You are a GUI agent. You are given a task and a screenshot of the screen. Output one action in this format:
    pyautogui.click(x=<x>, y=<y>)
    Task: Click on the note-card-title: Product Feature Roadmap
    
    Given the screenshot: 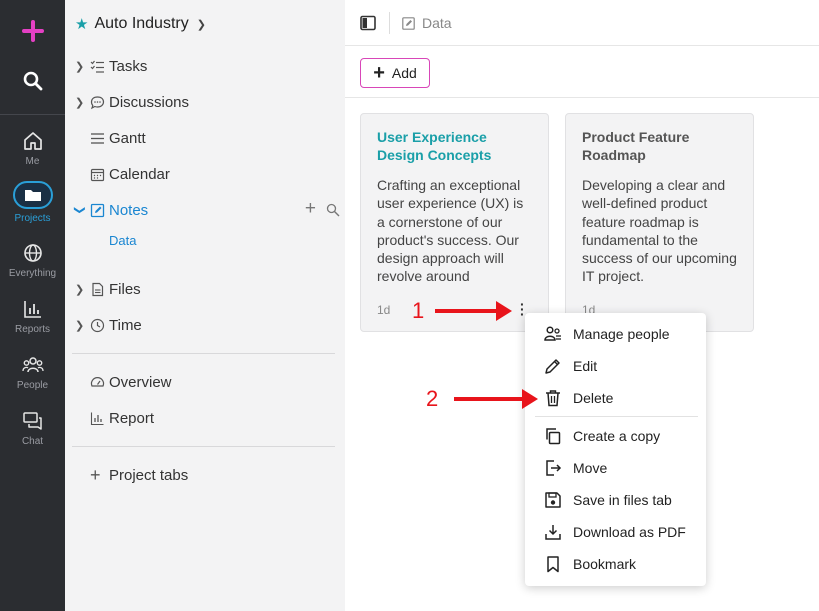 What is the action you would take?
    pyautogui.click(x=659, y=146)
    